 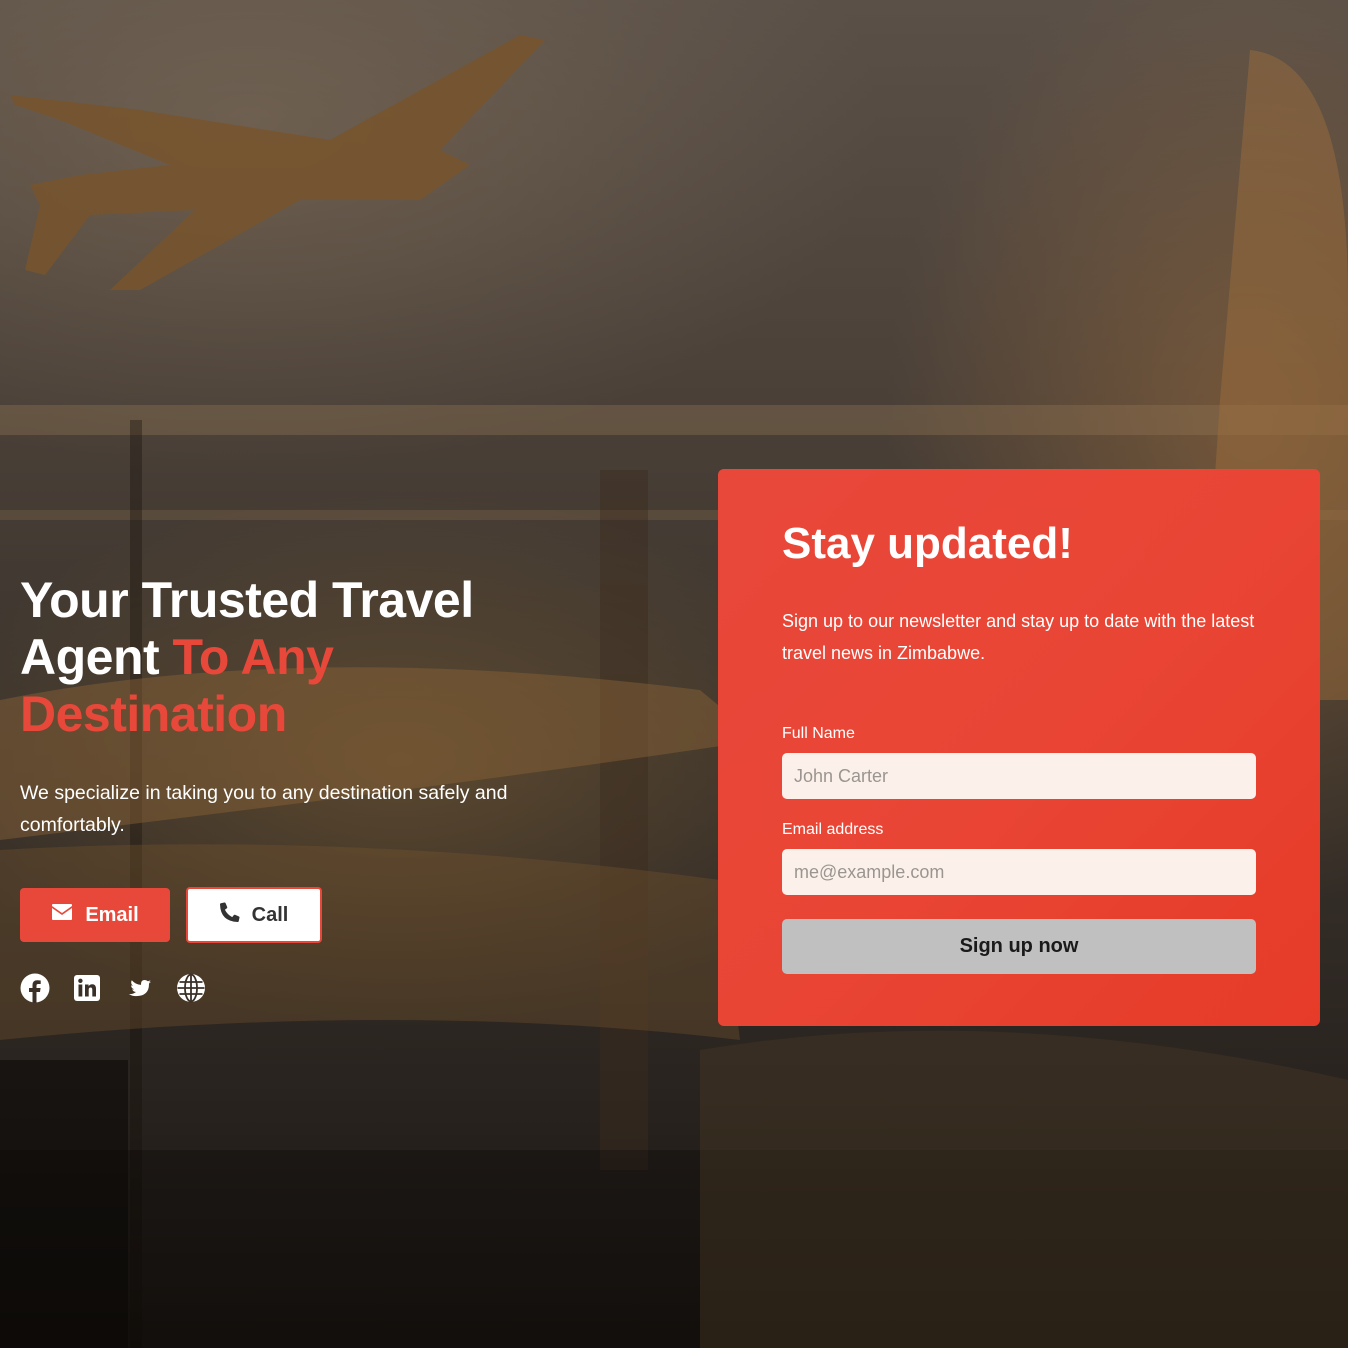 I want to click on email-button-label: Email, so click(x=112, y=914).